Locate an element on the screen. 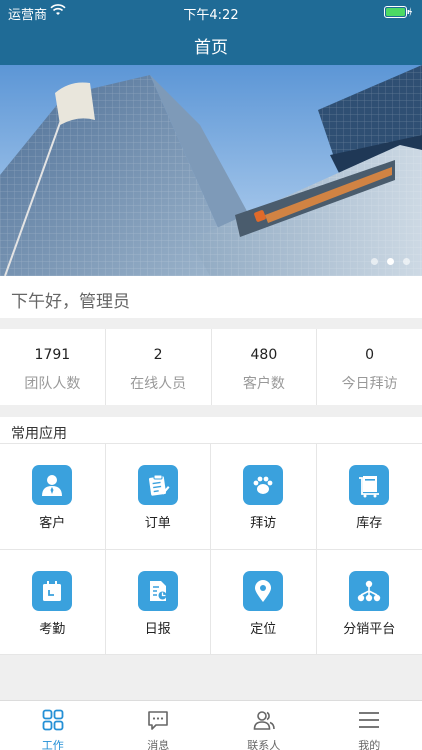  app-label: 定位 is located at coordinates (263, 629).